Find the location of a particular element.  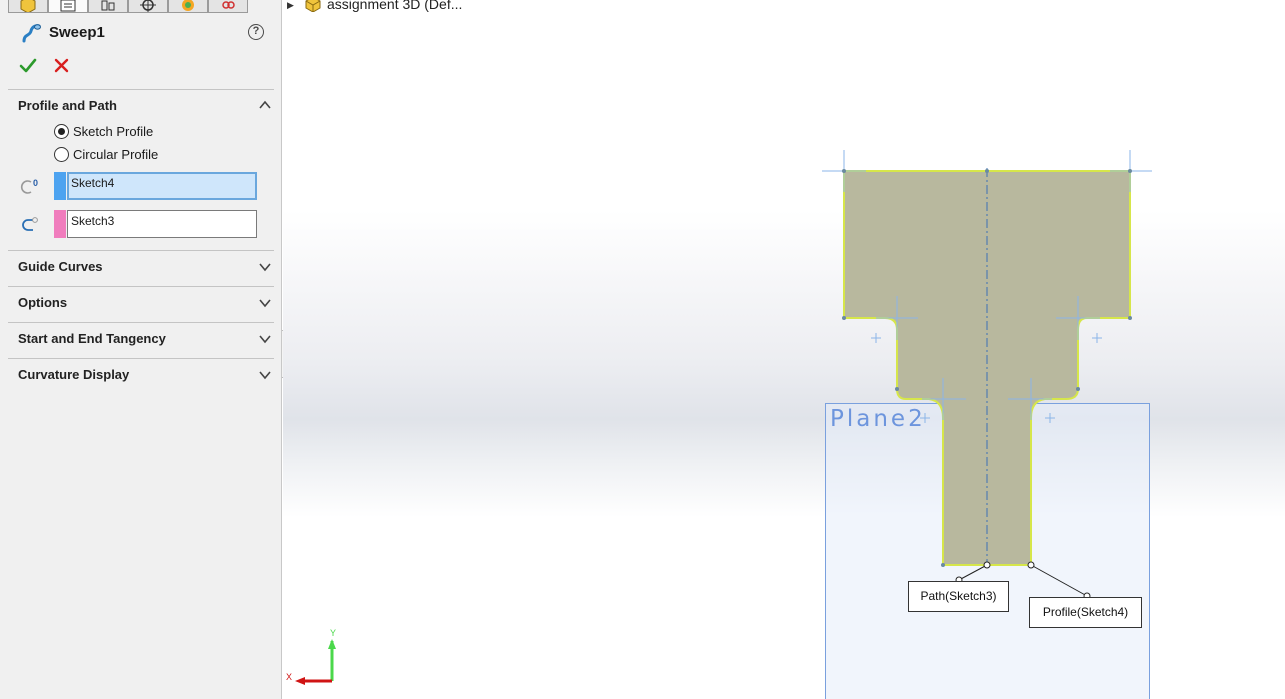

y-axis-label: Y is located at coordinates (333, 633).